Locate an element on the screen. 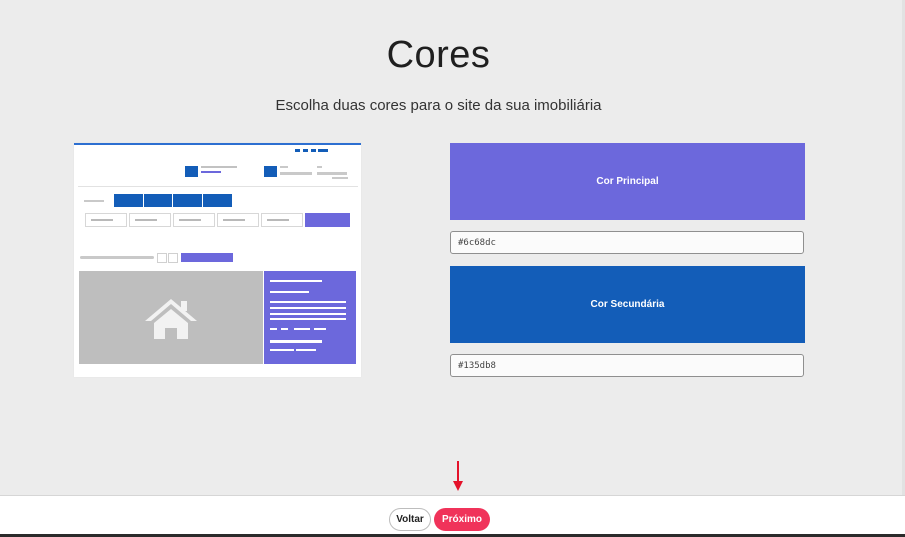 This screenshot has width=905, height=537. secondary-color-input is located at coordinates (627, 365).